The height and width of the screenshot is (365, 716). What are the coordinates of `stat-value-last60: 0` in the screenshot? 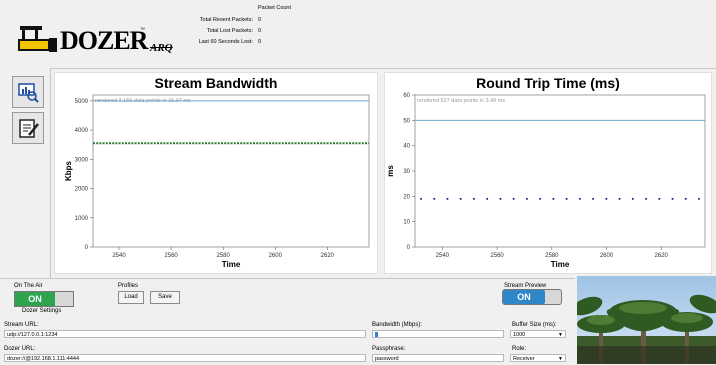 It's located at (260, 42).